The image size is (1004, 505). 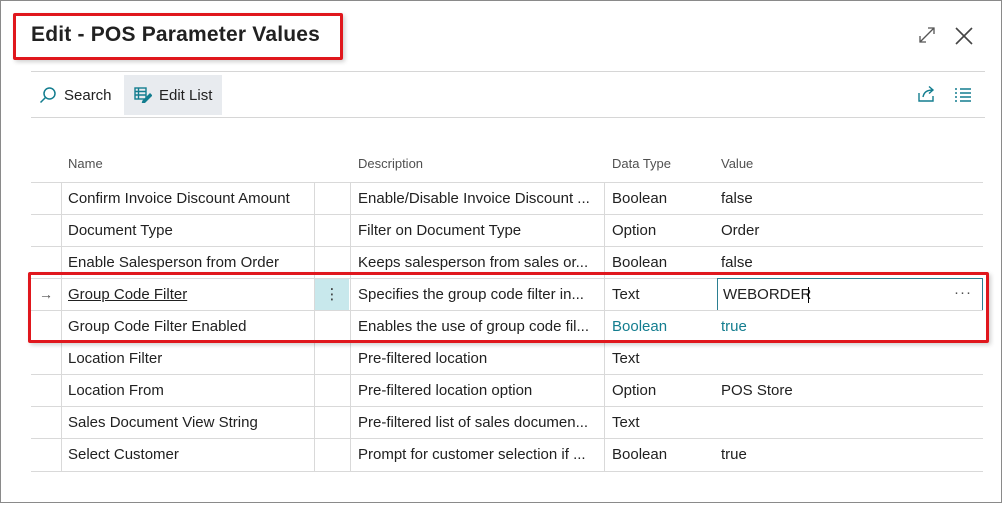 What do you see at coordinates (190, 359) in the screenshot?
I see `row-name: Location Filter` at bounding box center [190, 359].